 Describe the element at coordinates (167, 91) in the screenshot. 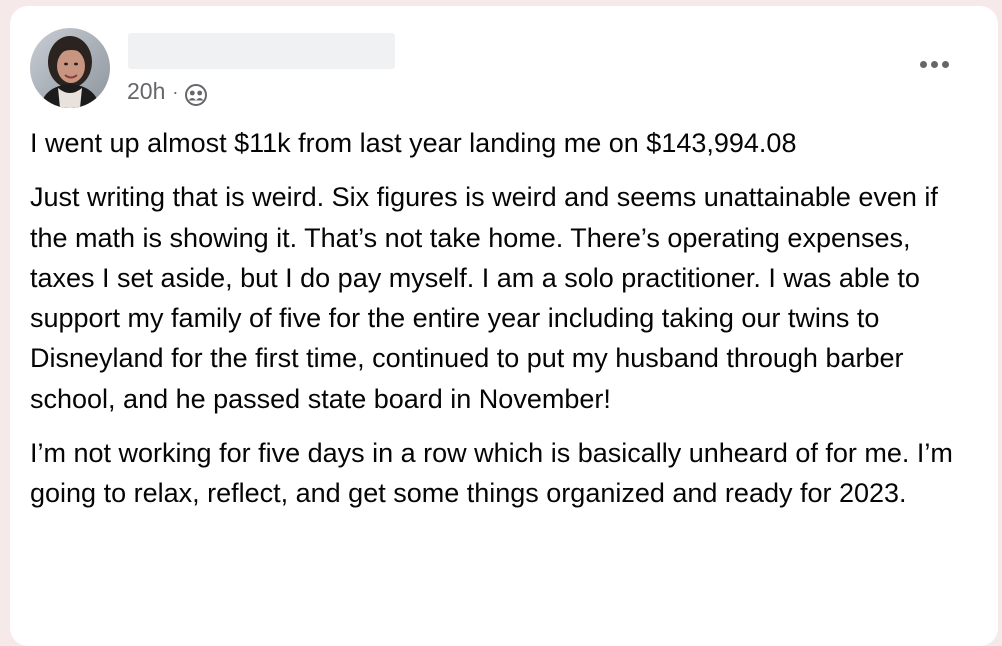

I see `post-meta: 20h ·` at that location.